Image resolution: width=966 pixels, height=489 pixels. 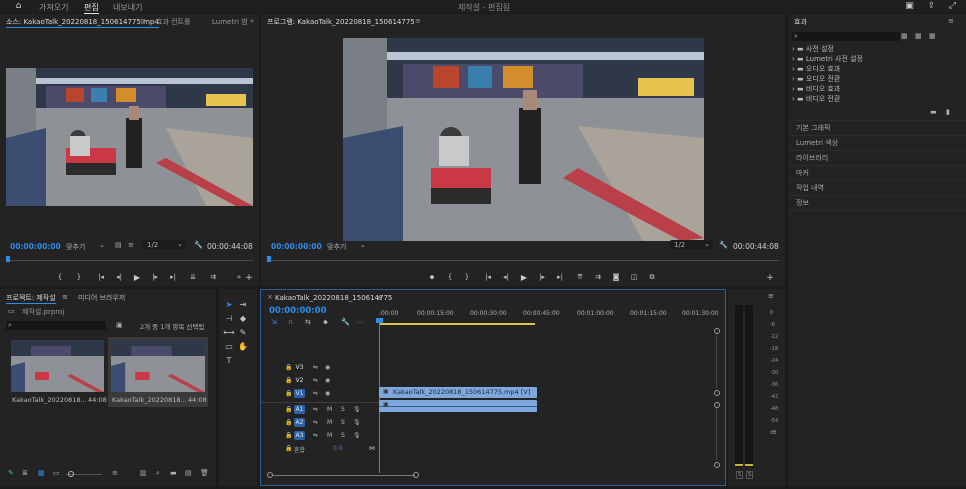 What do you see at coordinates (243, 319) in the screenshot?
I see `razor-tool-icon: ◆` at bounding box center [243, 319].